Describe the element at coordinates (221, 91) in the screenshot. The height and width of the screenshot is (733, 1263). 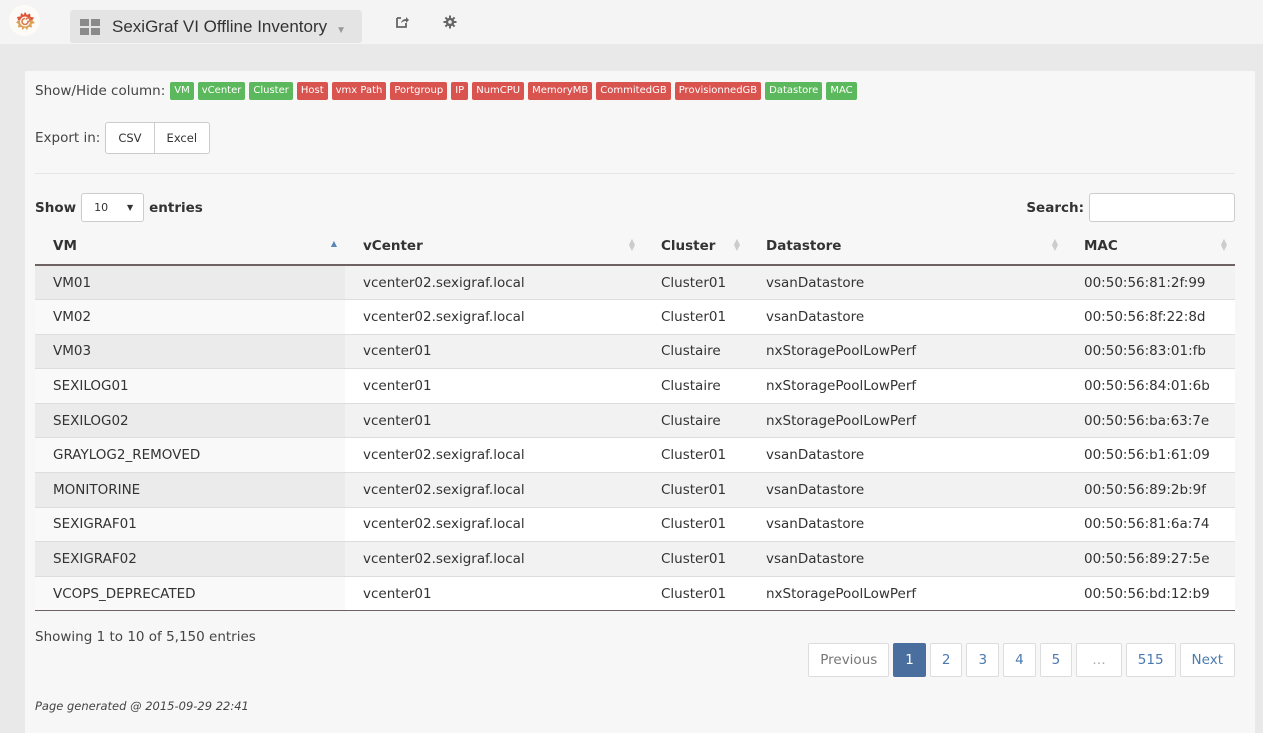
I see `toggle-column-vcenter: vCenter` at that location.